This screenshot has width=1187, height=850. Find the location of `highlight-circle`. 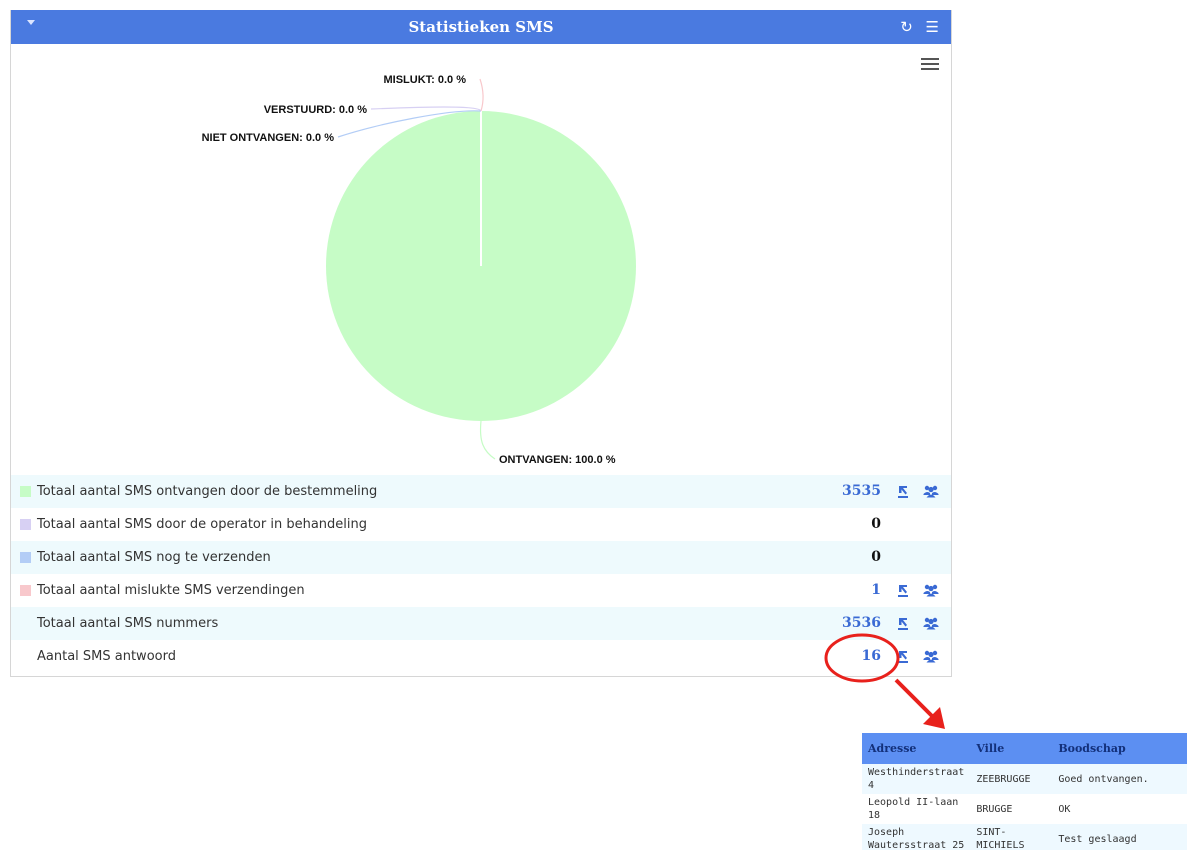

highlight-circle is located at coordinates (862, 658).